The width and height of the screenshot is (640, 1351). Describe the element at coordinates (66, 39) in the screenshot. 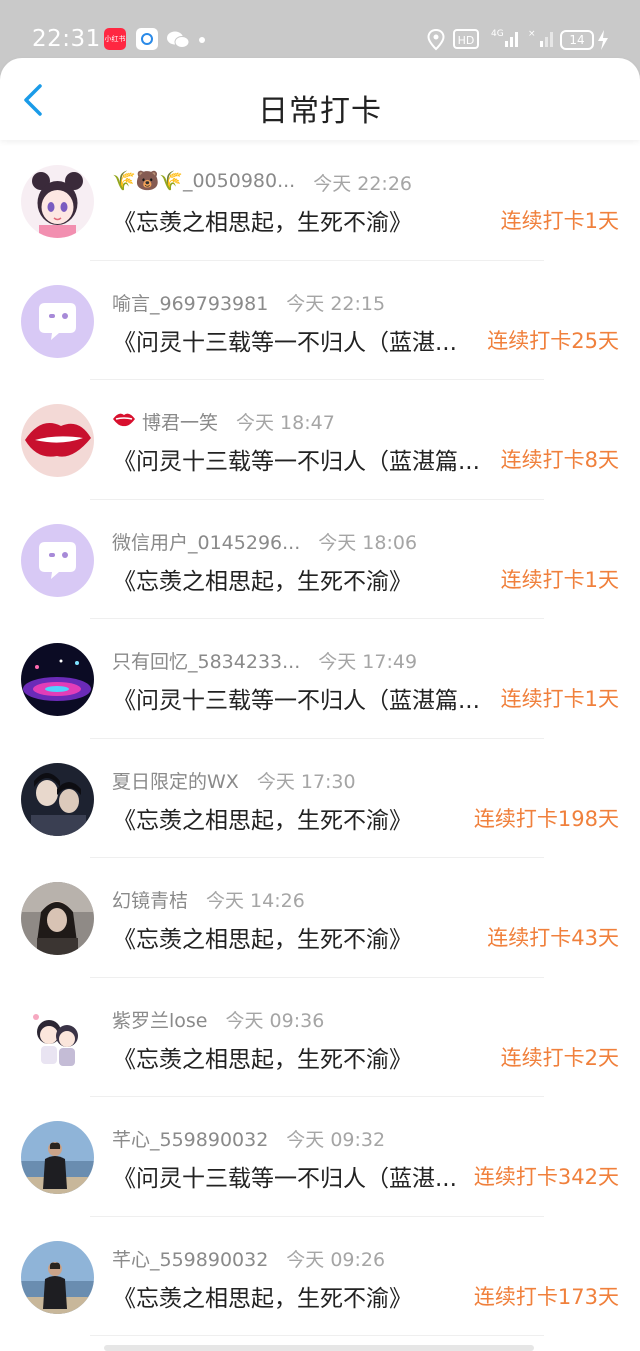

I see `status-time: 22:31` at that location.